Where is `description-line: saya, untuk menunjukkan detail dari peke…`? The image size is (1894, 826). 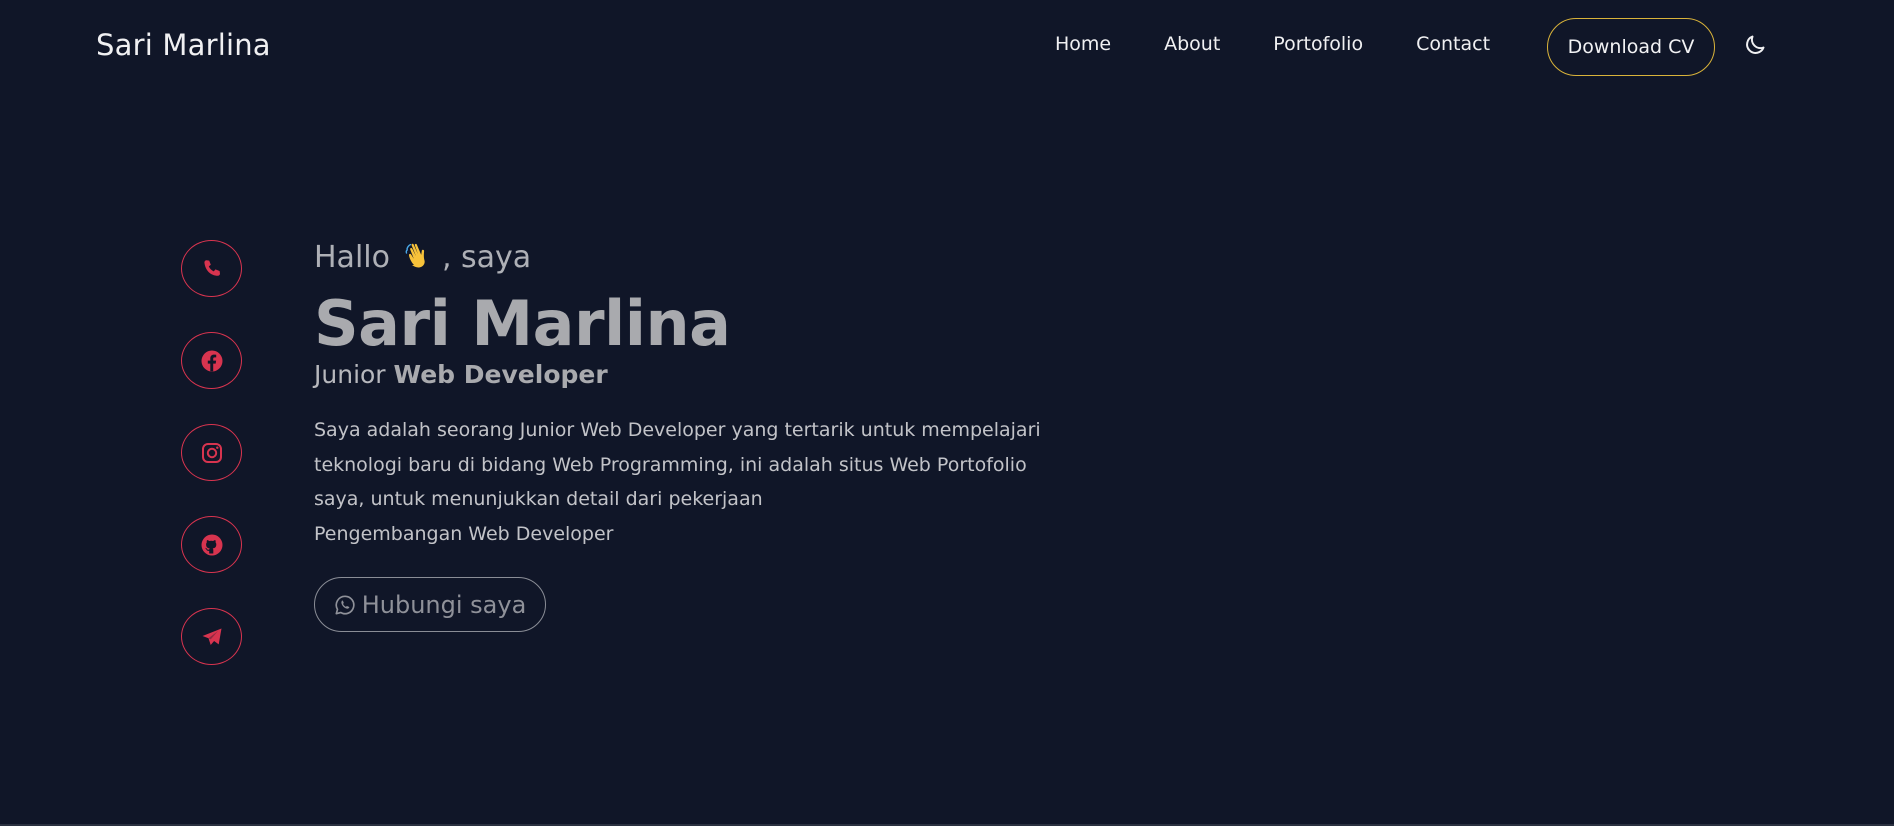
description-line: saya, untuk menunjukkan detail dari peke… is located at coordinates (538, 499).